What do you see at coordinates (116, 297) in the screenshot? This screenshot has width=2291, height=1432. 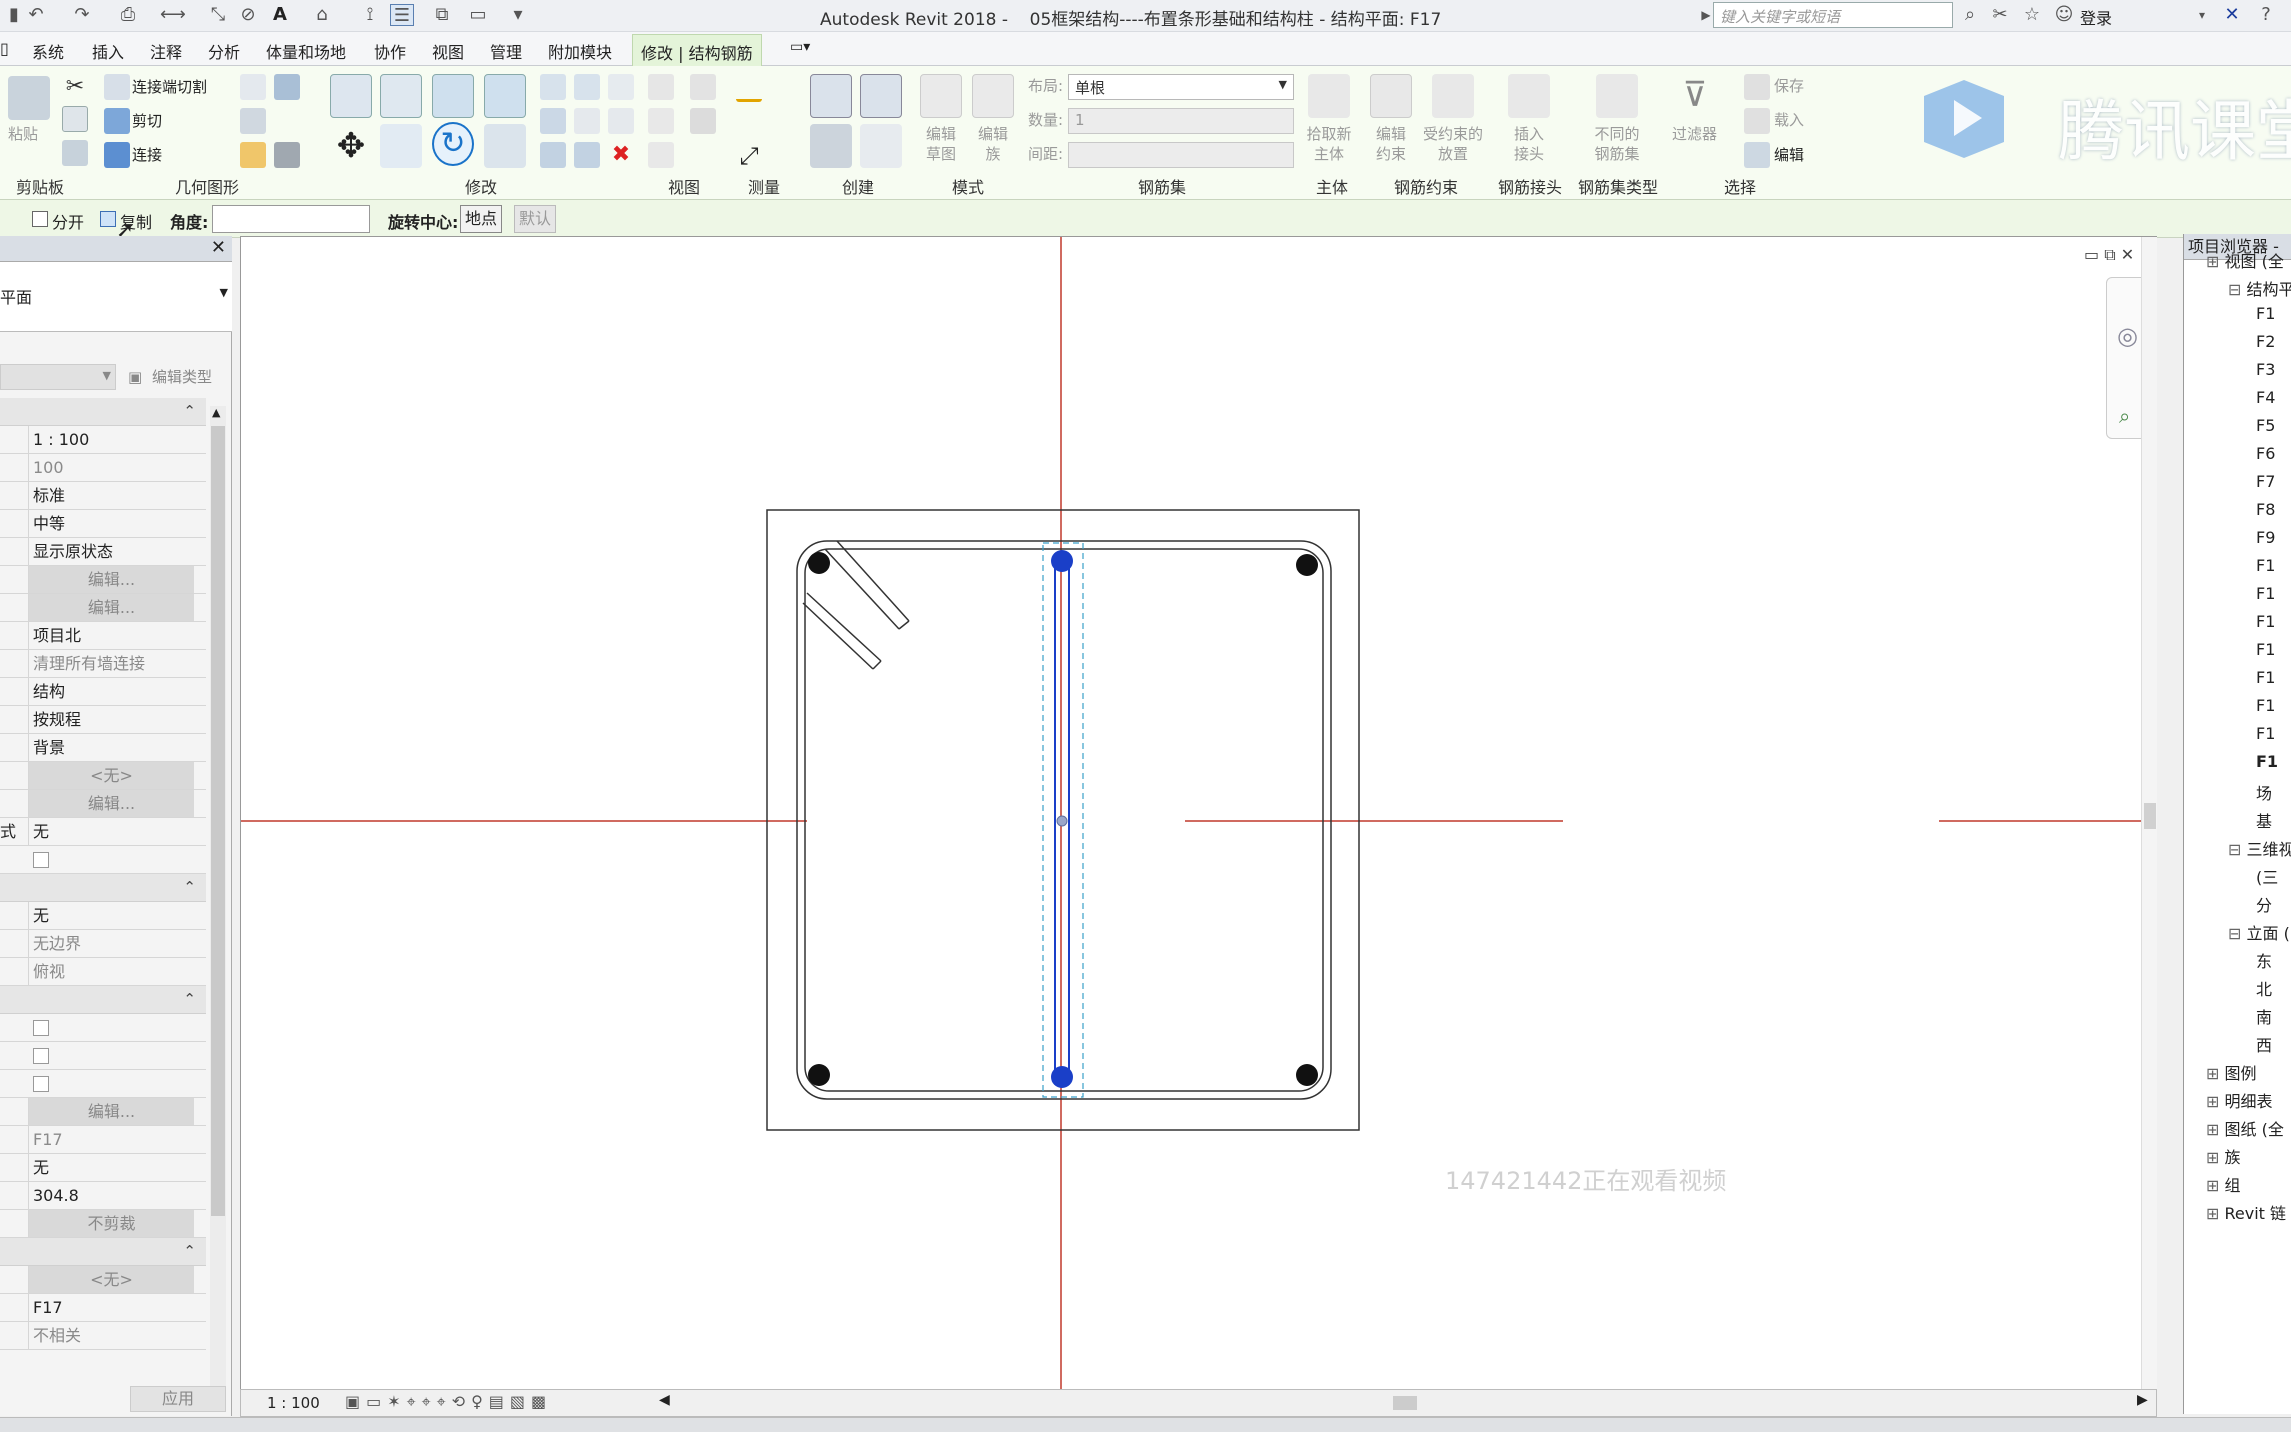 I see `type-selector: 平面 ▼` at bounding box center [116, 297].